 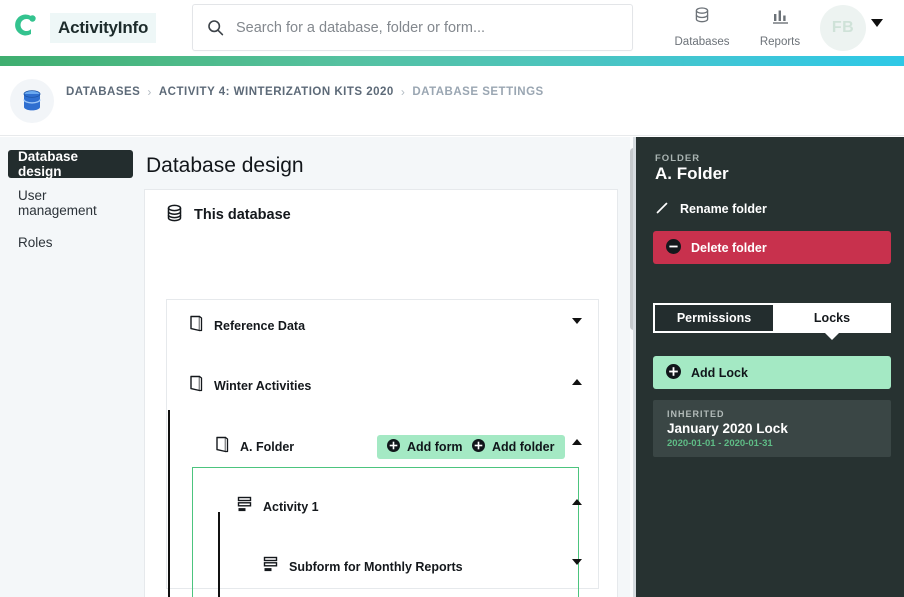 I want to click on tree-label-a-folder: A. Folder, so click(x=267, y=447).